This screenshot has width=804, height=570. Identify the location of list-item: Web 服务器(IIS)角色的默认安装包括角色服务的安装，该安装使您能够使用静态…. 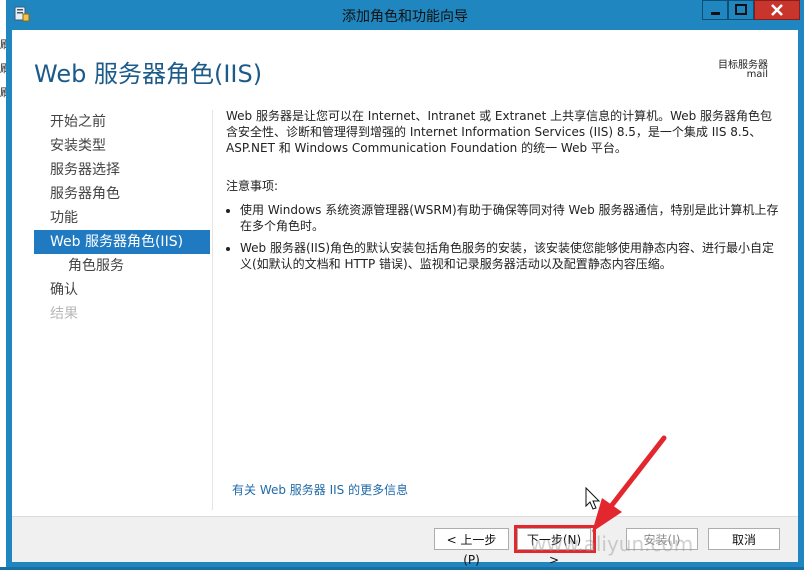
(511, 256).